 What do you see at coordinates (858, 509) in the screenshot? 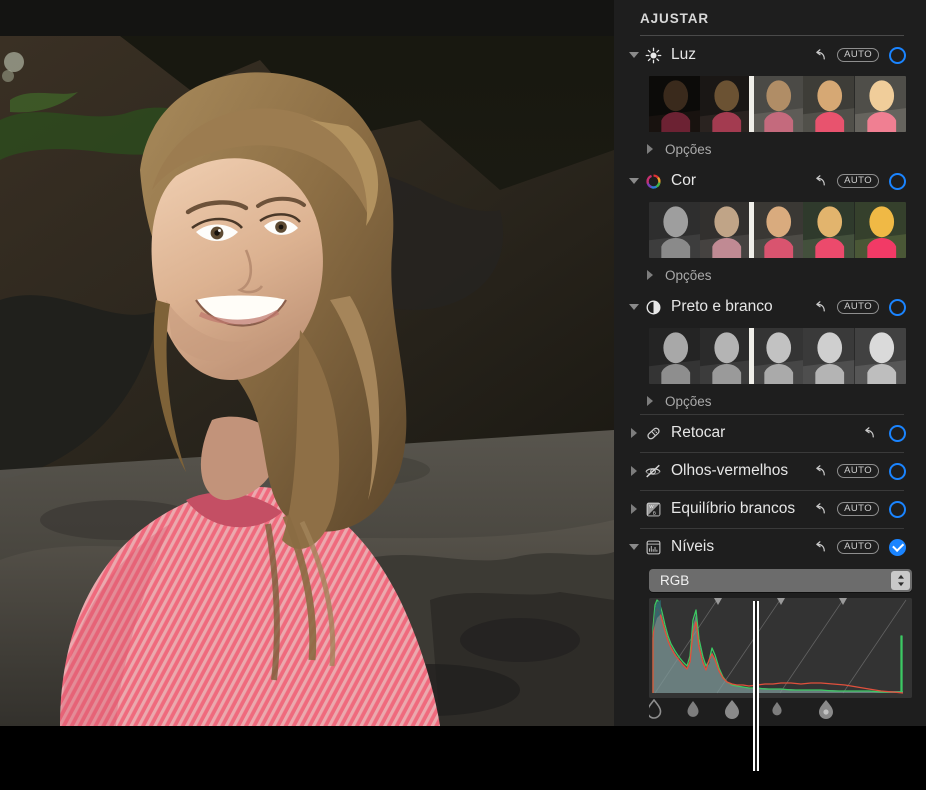
I see `auto-button-equilibrio-brancos: AUTO` at bounding box center [858, 509].